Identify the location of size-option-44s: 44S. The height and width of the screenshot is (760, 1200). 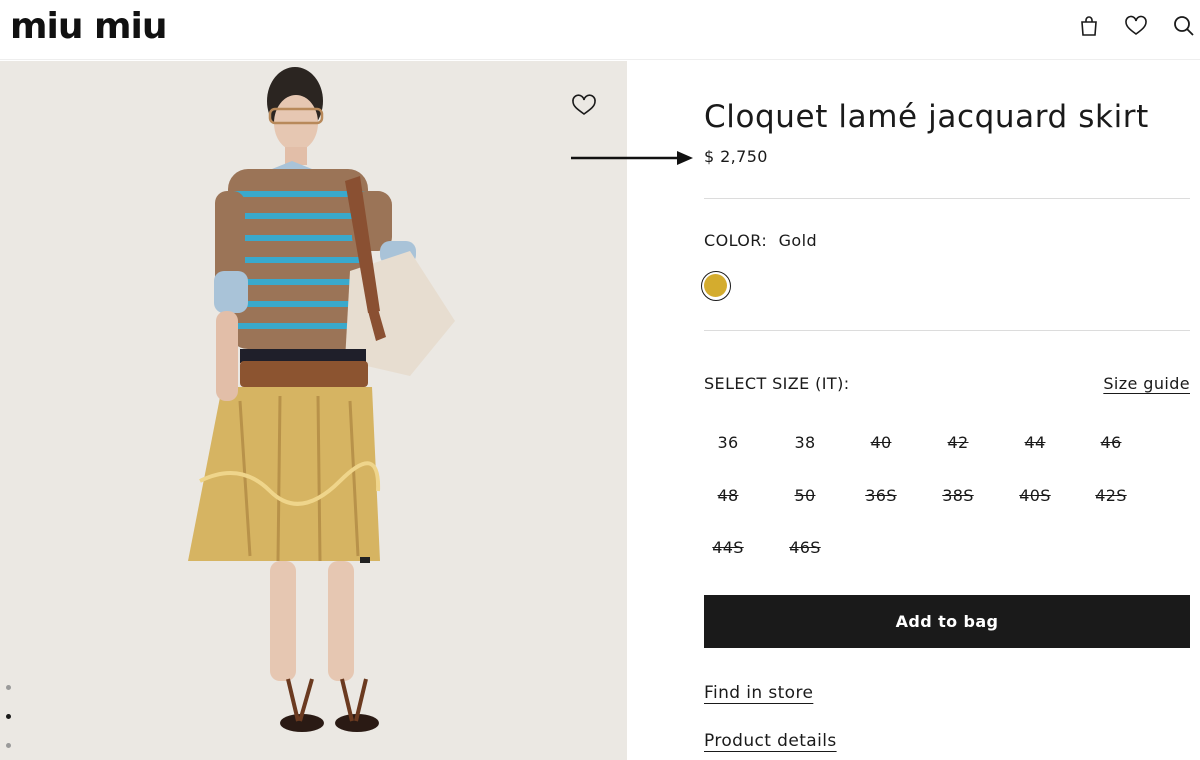
(728, 548).